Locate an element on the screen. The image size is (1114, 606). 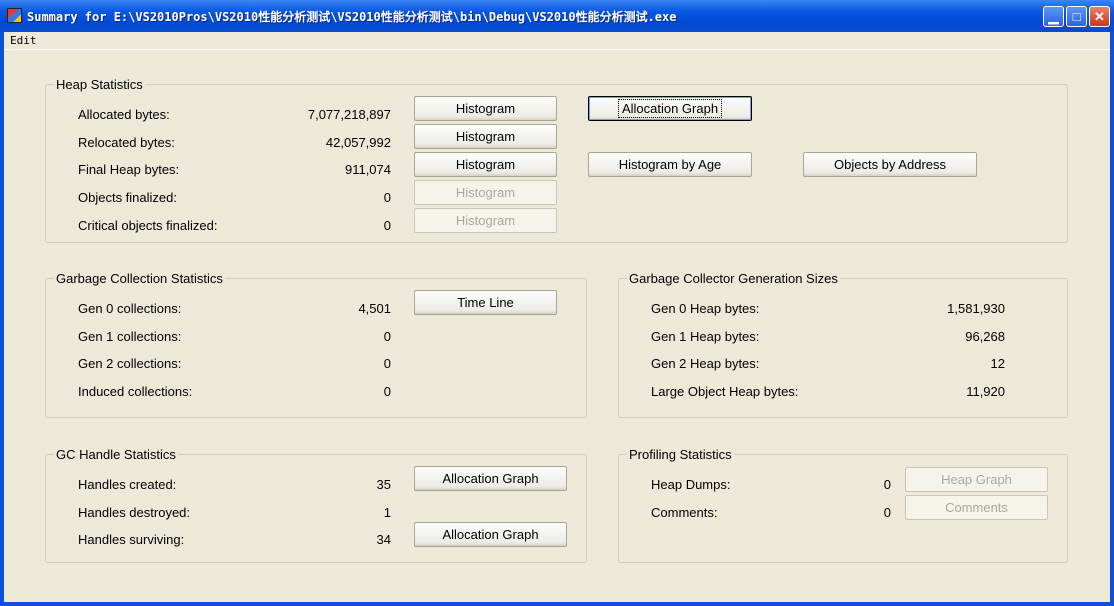
critical-objects-finalized-label: Critical objects finalized: is located at coordinates (148, 225).